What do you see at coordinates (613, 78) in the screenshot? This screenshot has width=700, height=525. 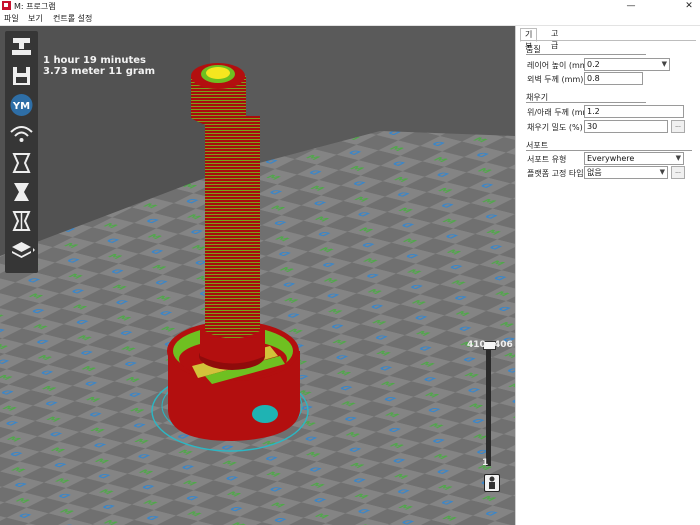 I see `shell-thickness-field: 0.8` at bounding box center [613, 78].